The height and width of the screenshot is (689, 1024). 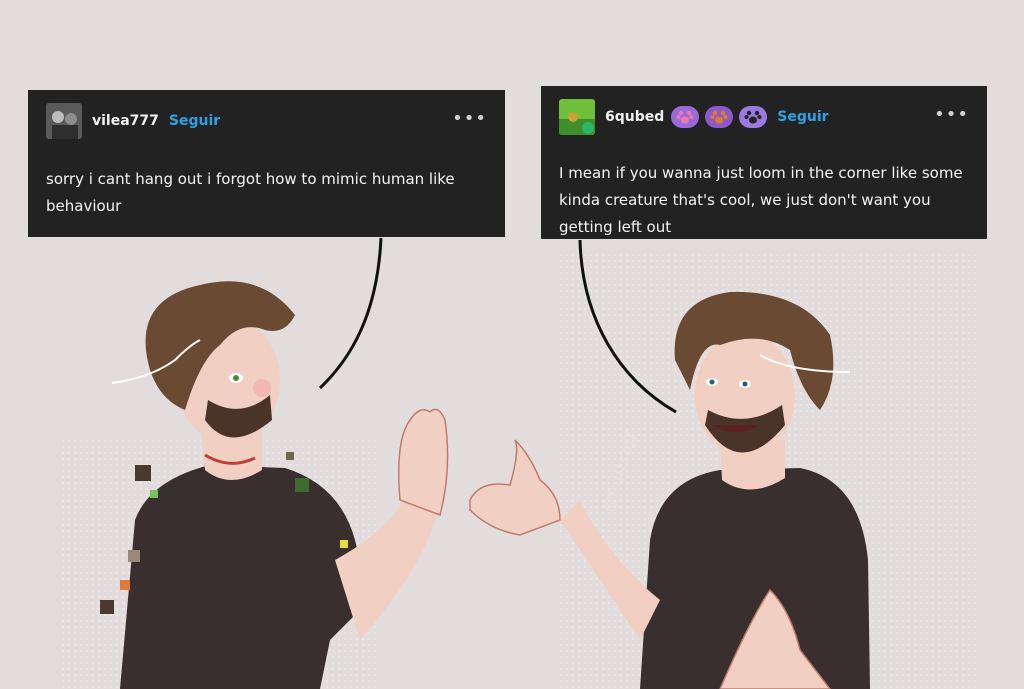 What do you see at coordinates (634, 117) in the screenshot?
I see `username: 6qubed` at bounding box center [634, 117].